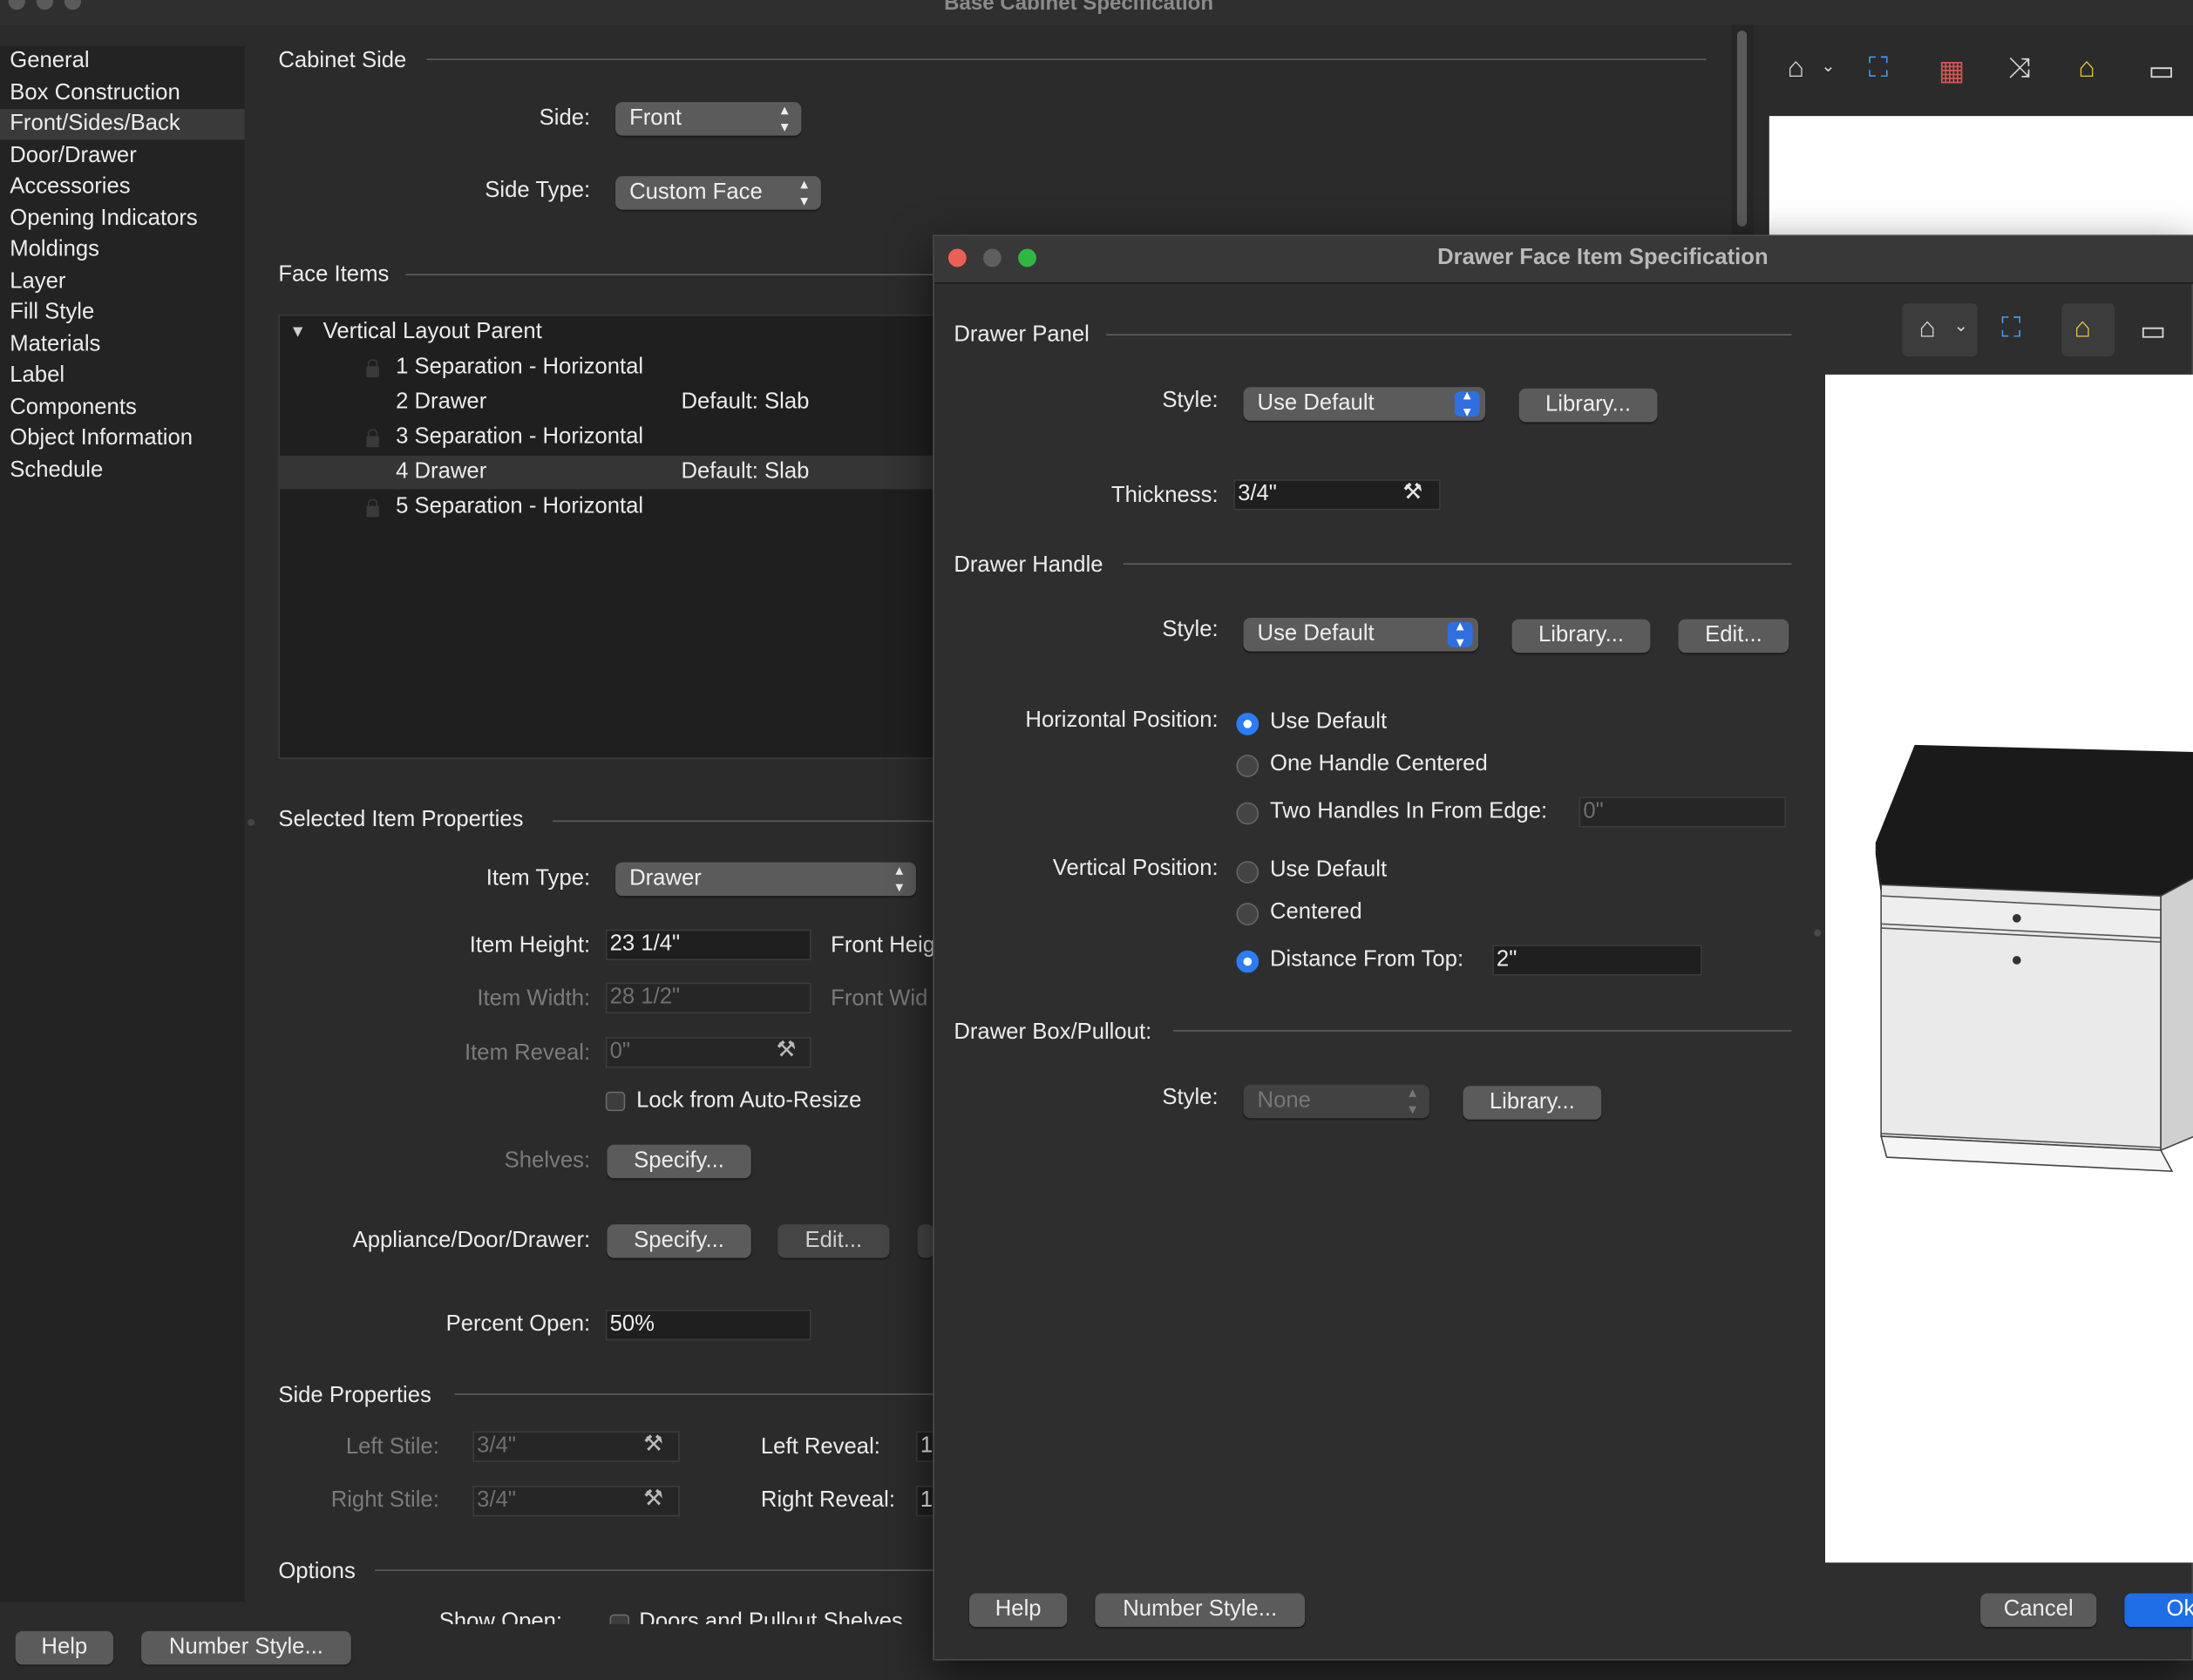 The width and height of the screenshot is (2193, 1680). What do you see at coordinates (73, 155) in the screenshot?
I see `sidebar-item-door-drawer: Door/Drawer` at bounding box center [73, 155].